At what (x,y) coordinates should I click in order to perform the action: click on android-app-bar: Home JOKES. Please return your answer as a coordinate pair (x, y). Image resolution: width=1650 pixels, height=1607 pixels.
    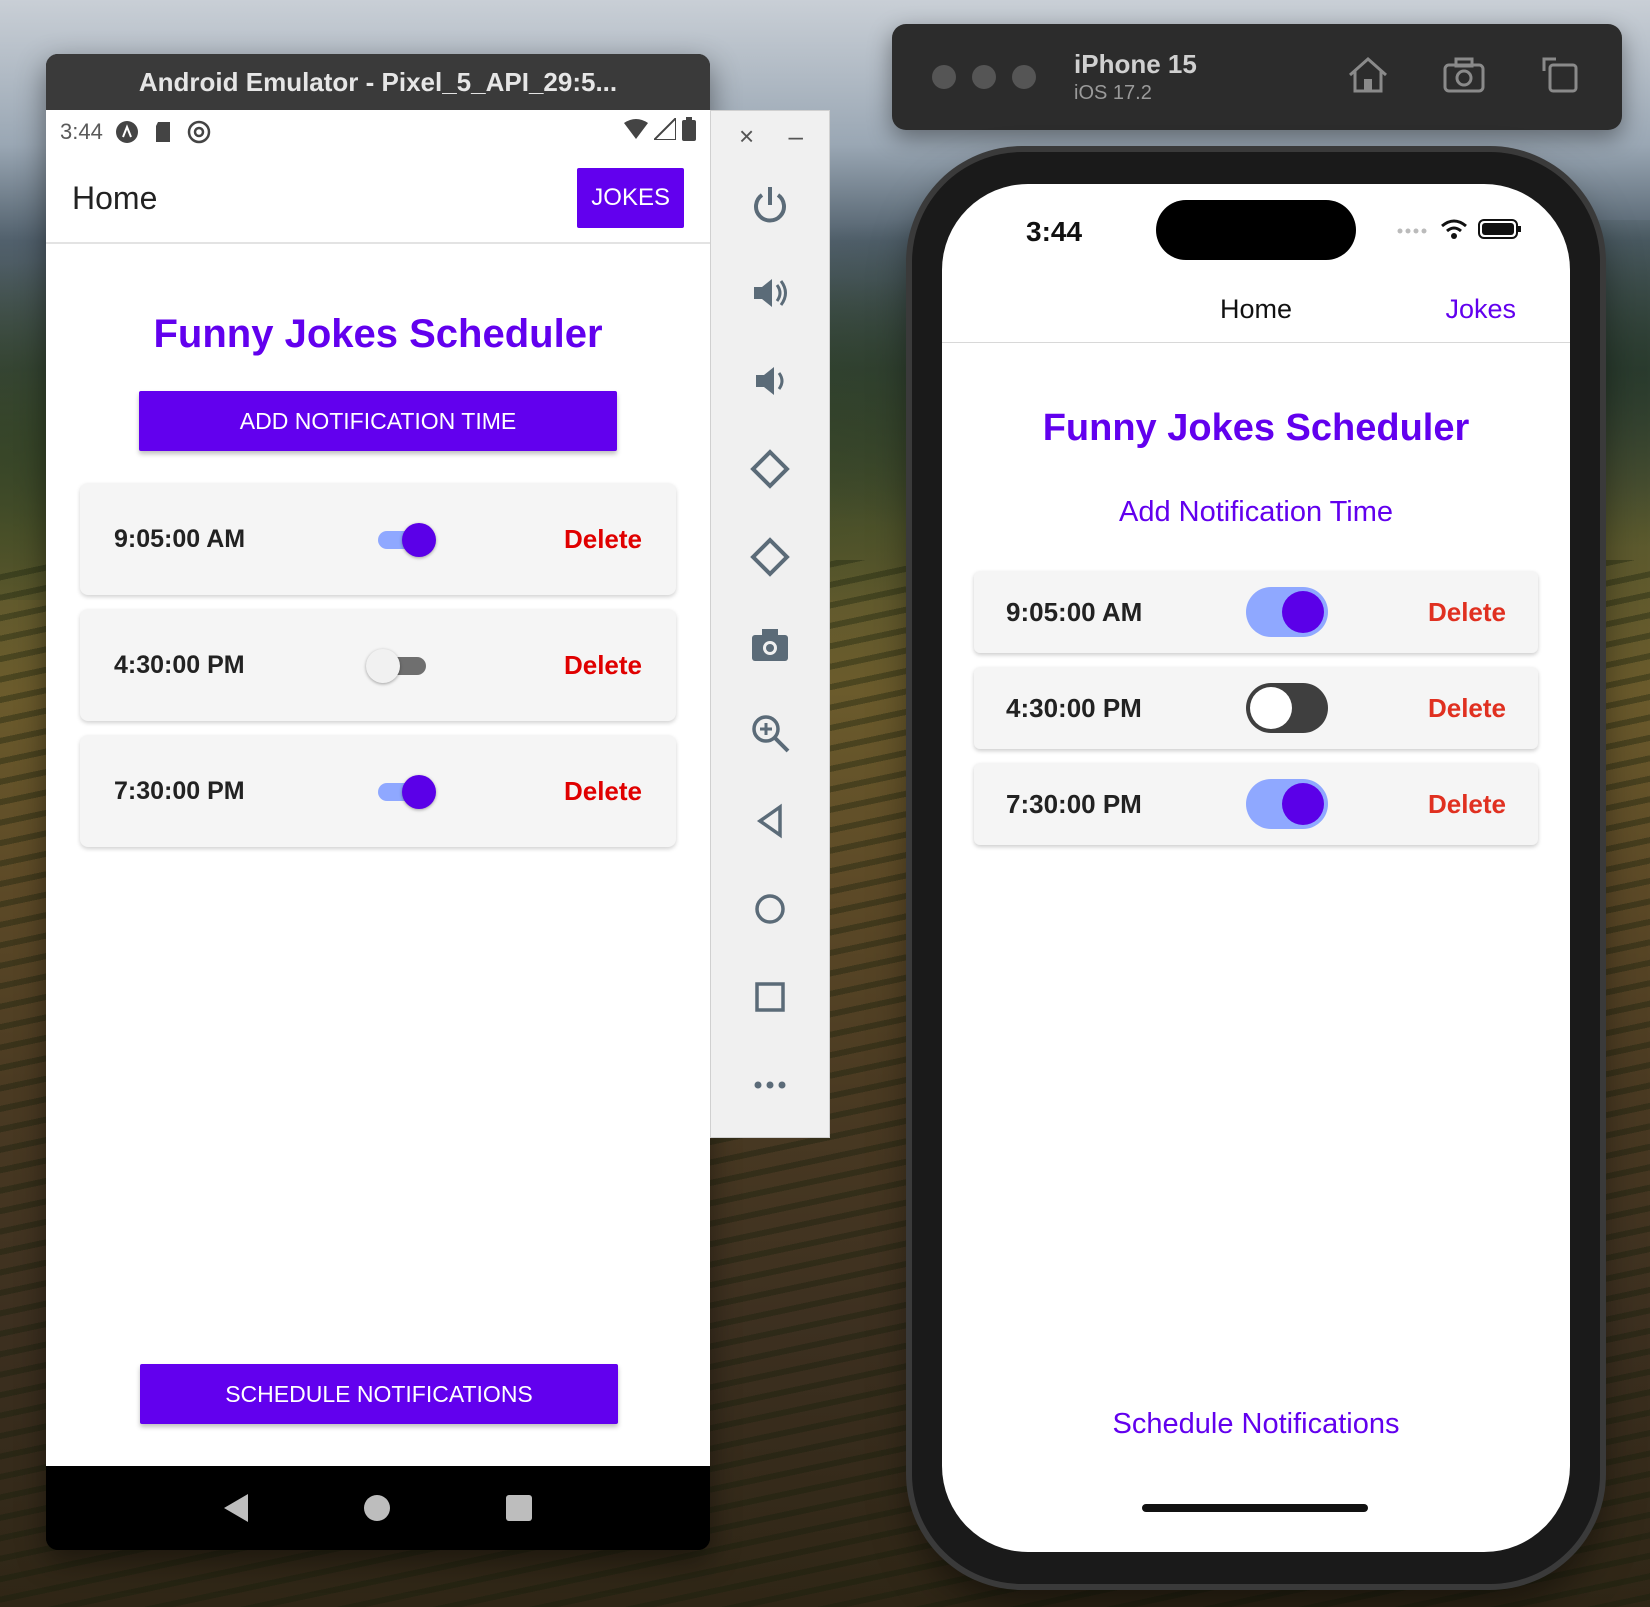
    Looking at the image, I should click on (378, 199).